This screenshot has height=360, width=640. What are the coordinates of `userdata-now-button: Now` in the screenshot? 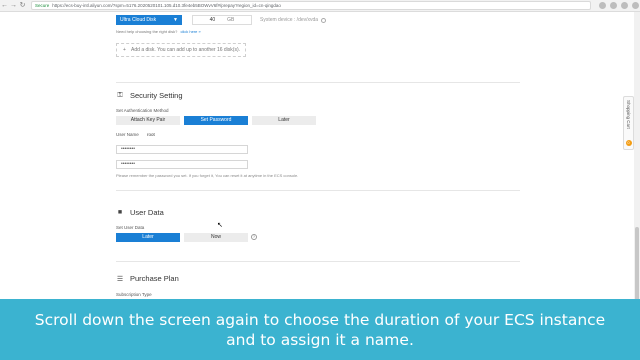 It's located at (216, 237).